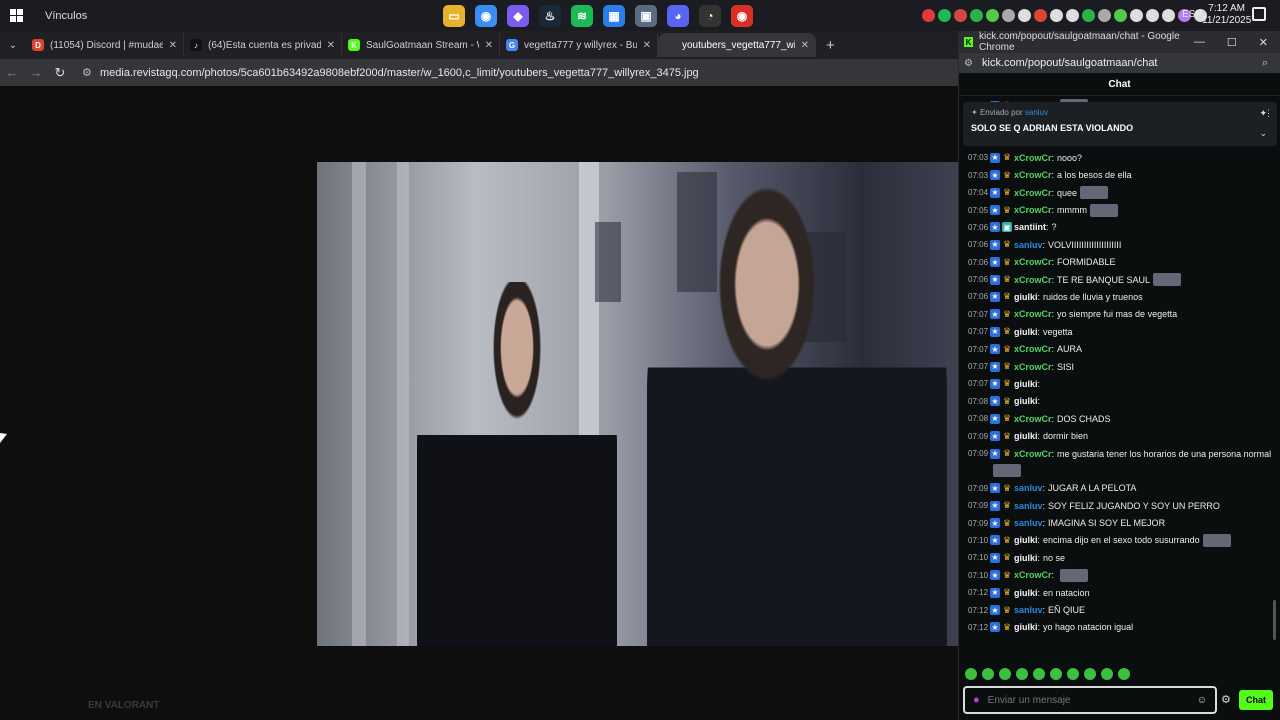  What do you see at coordinates (614, 15) in the screenshot?
I see `store-icon: ▦` at bounding box center [614, 15].